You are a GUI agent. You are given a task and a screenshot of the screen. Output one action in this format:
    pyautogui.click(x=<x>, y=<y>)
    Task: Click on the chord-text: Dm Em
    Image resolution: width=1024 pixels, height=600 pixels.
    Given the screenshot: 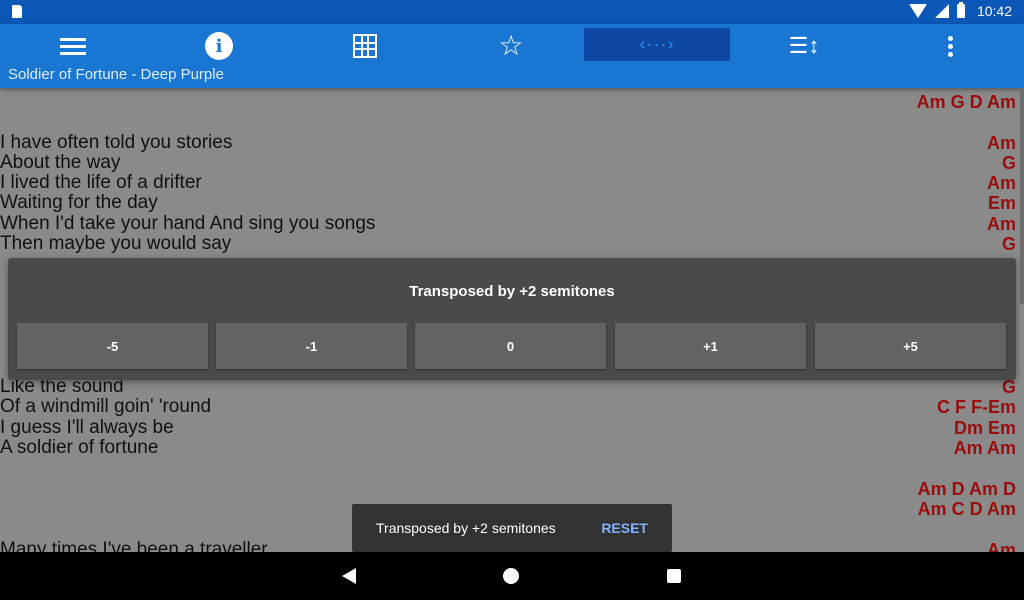 What is the action you would take?
    pyautogui.click(x=984, y=428)
    